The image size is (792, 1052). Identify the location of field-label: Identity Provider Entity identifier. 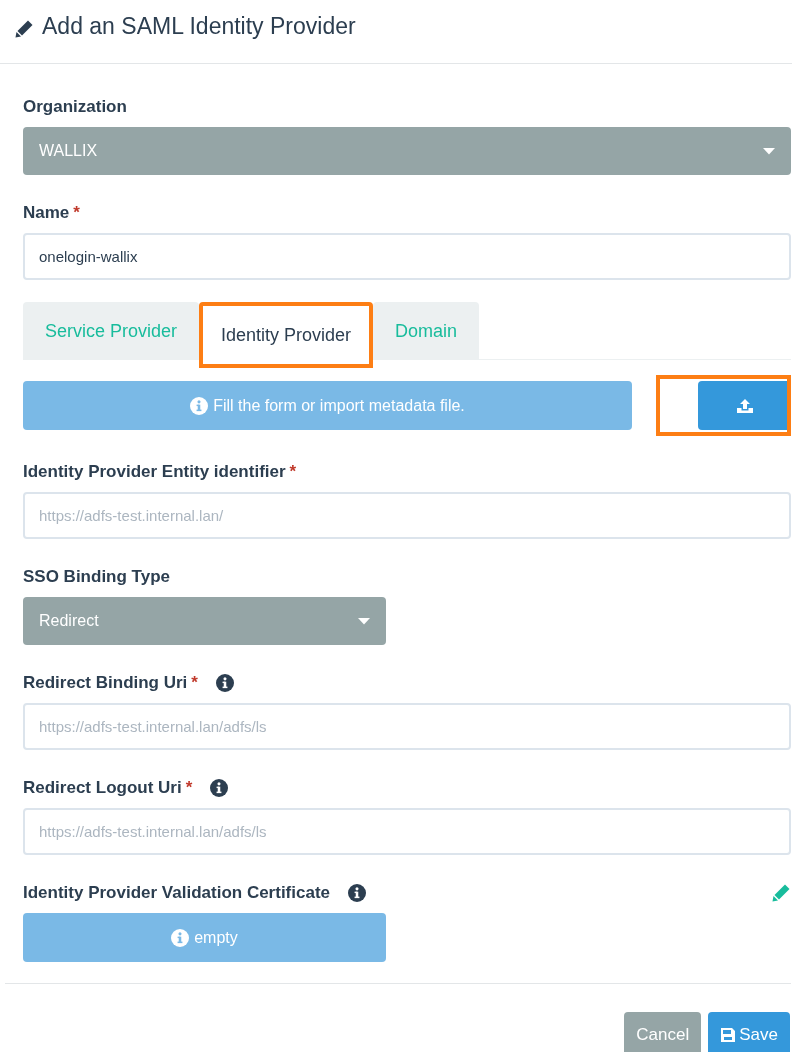
(154, 472).